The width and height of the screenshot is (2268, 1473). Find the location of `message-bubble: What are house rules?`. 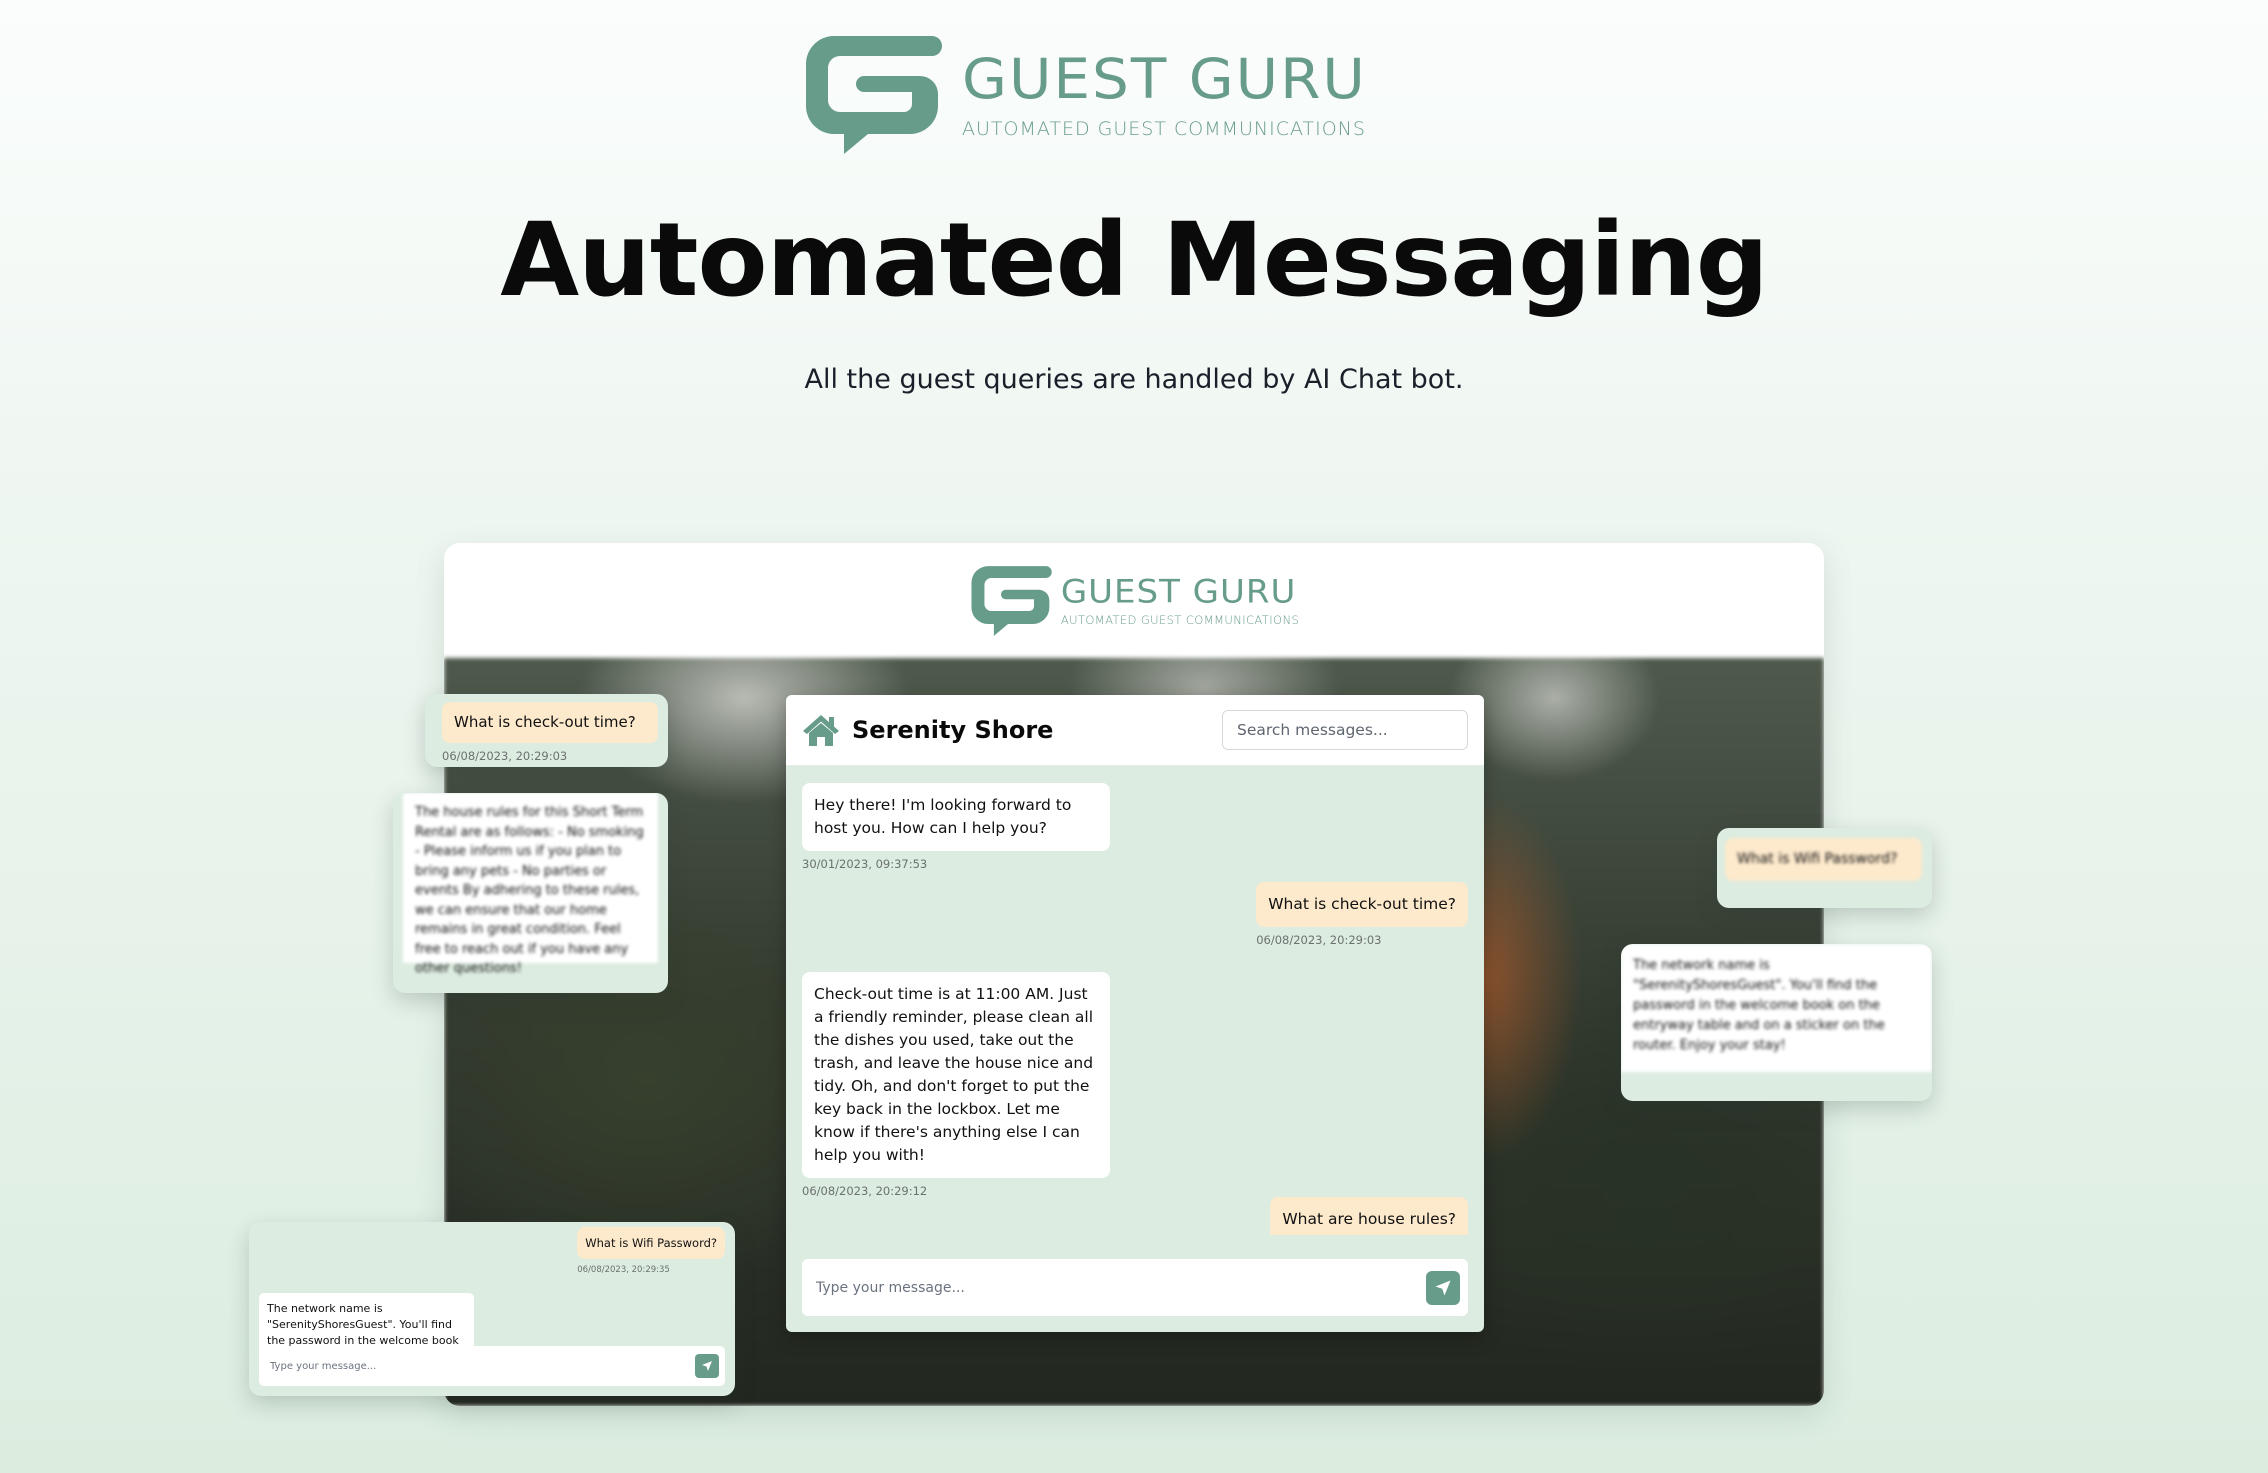

message-bubble: What are house rules? is located at coordinates (1369, 1216).